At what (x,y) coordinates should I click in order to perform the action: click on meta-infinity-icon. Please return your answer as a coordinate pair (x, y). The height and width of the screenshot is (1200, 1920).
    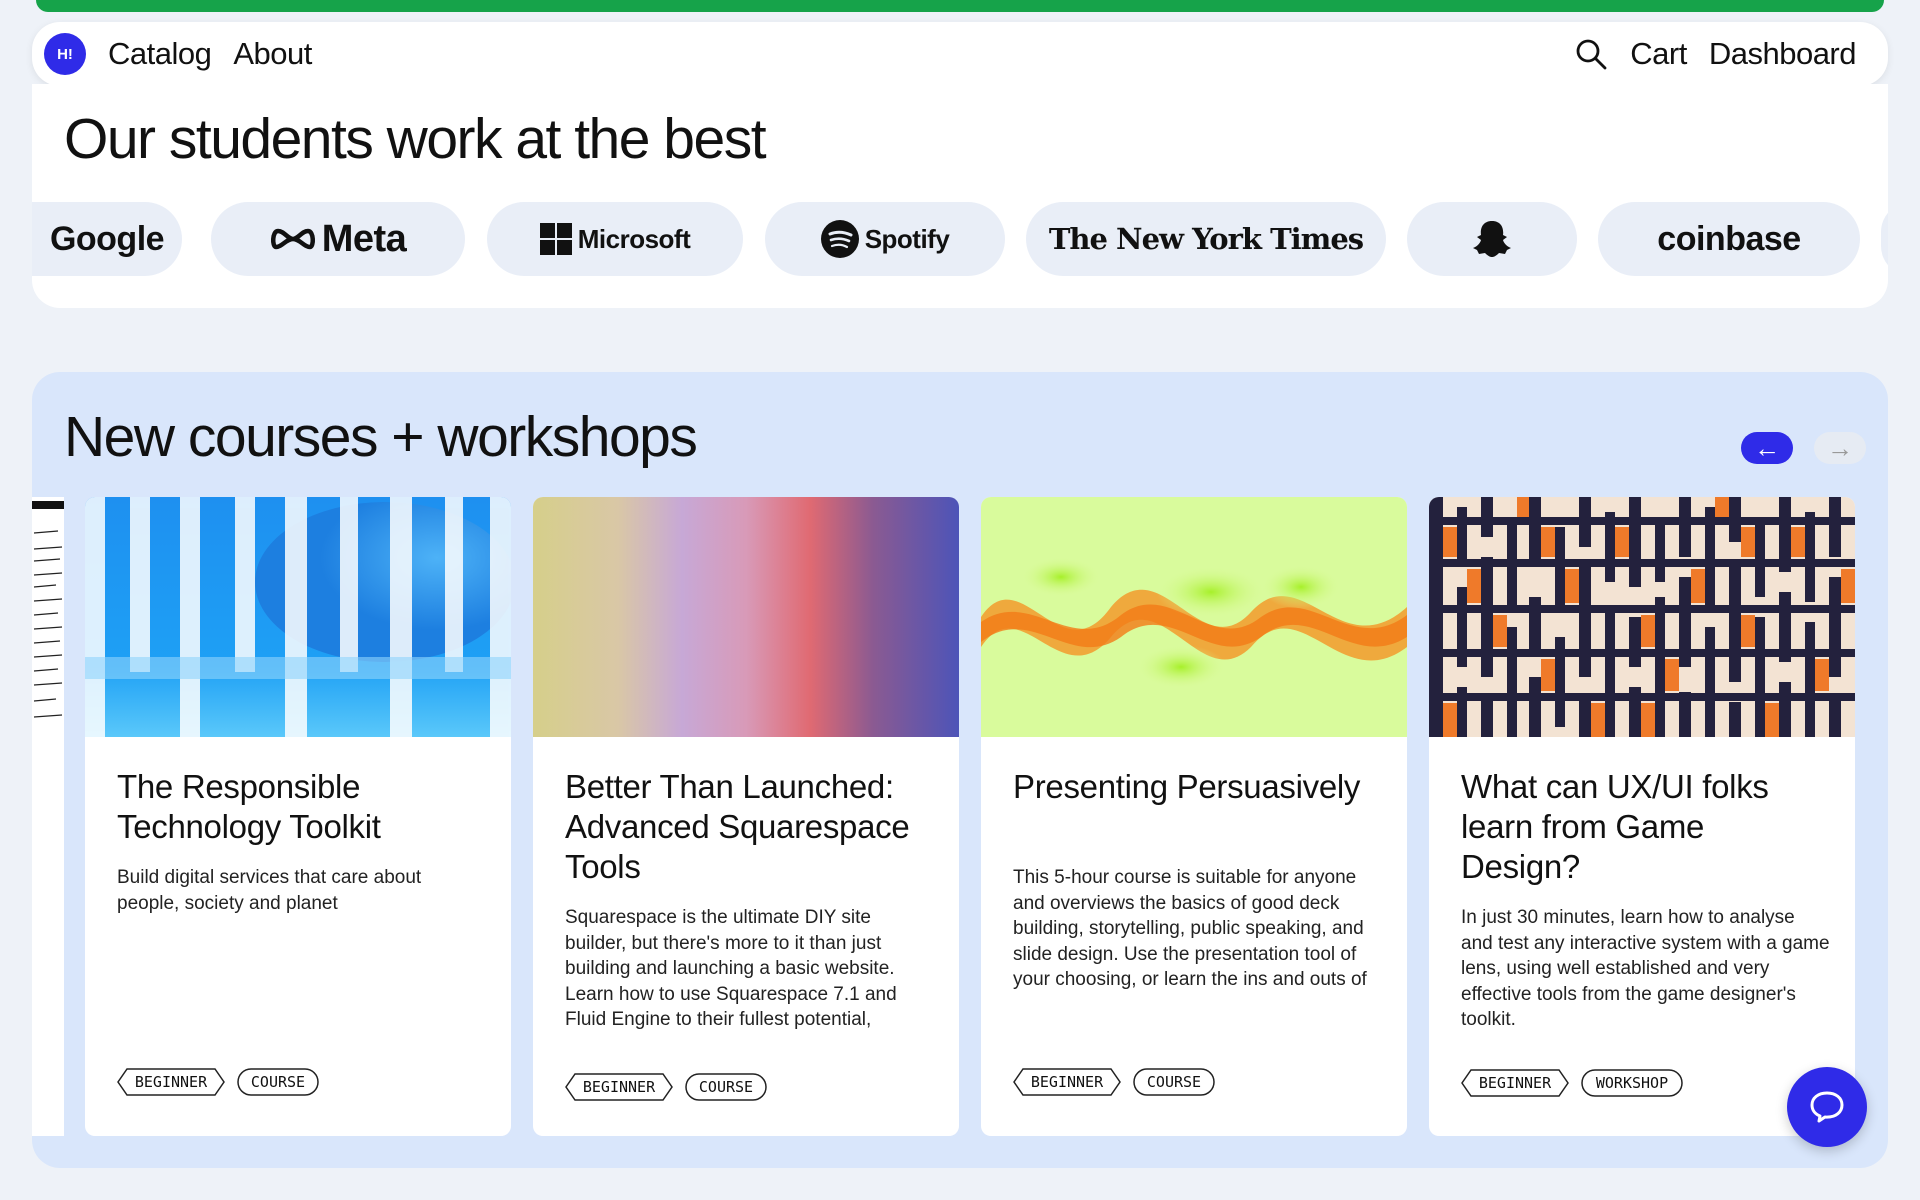
    Looking at the image, I should click on (292, 239).